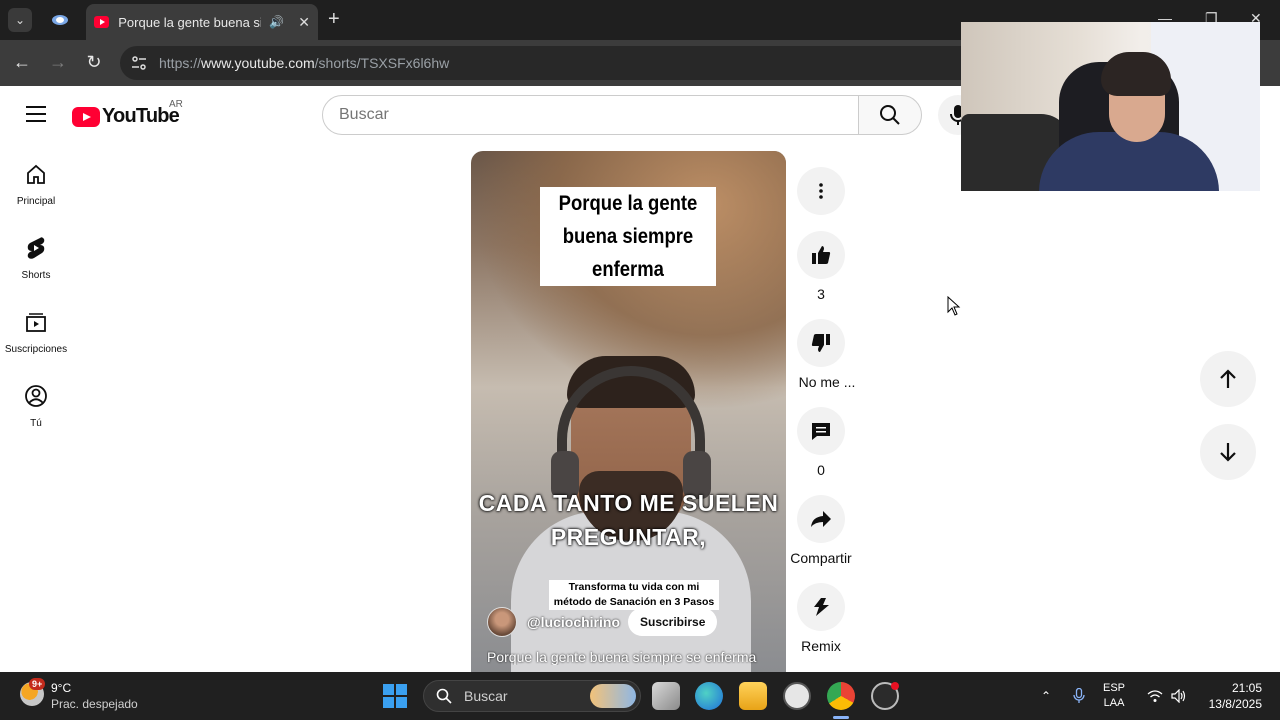 The width and height of the screenshot is (1280, 720). Describe the element at coordinates (176, 104) in the screenshot. I see `country-code: AR` at that location.